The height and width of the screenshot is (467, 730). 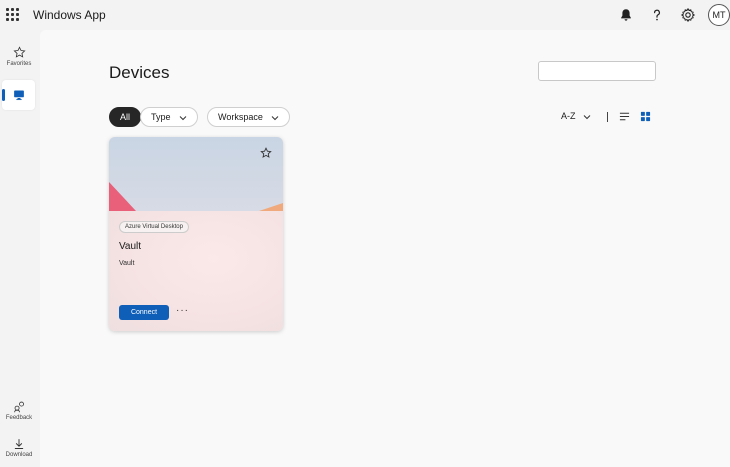 What do you see at coordinates (19, 418) in the screenshot?
I see `sidebar-item-label: Feedback` at bounding box center [19, 418].